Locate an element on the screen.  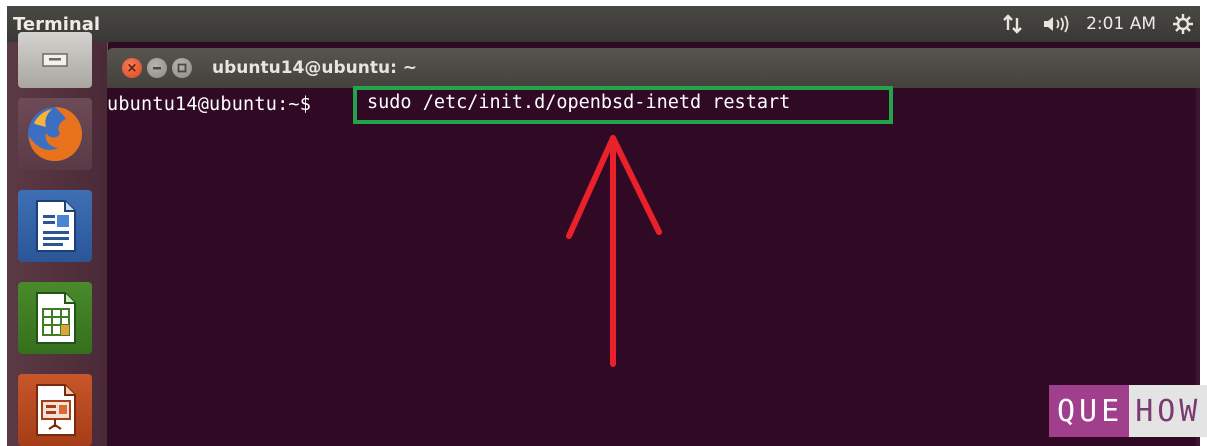
close-icon: × is located at coordinates (132, 68).